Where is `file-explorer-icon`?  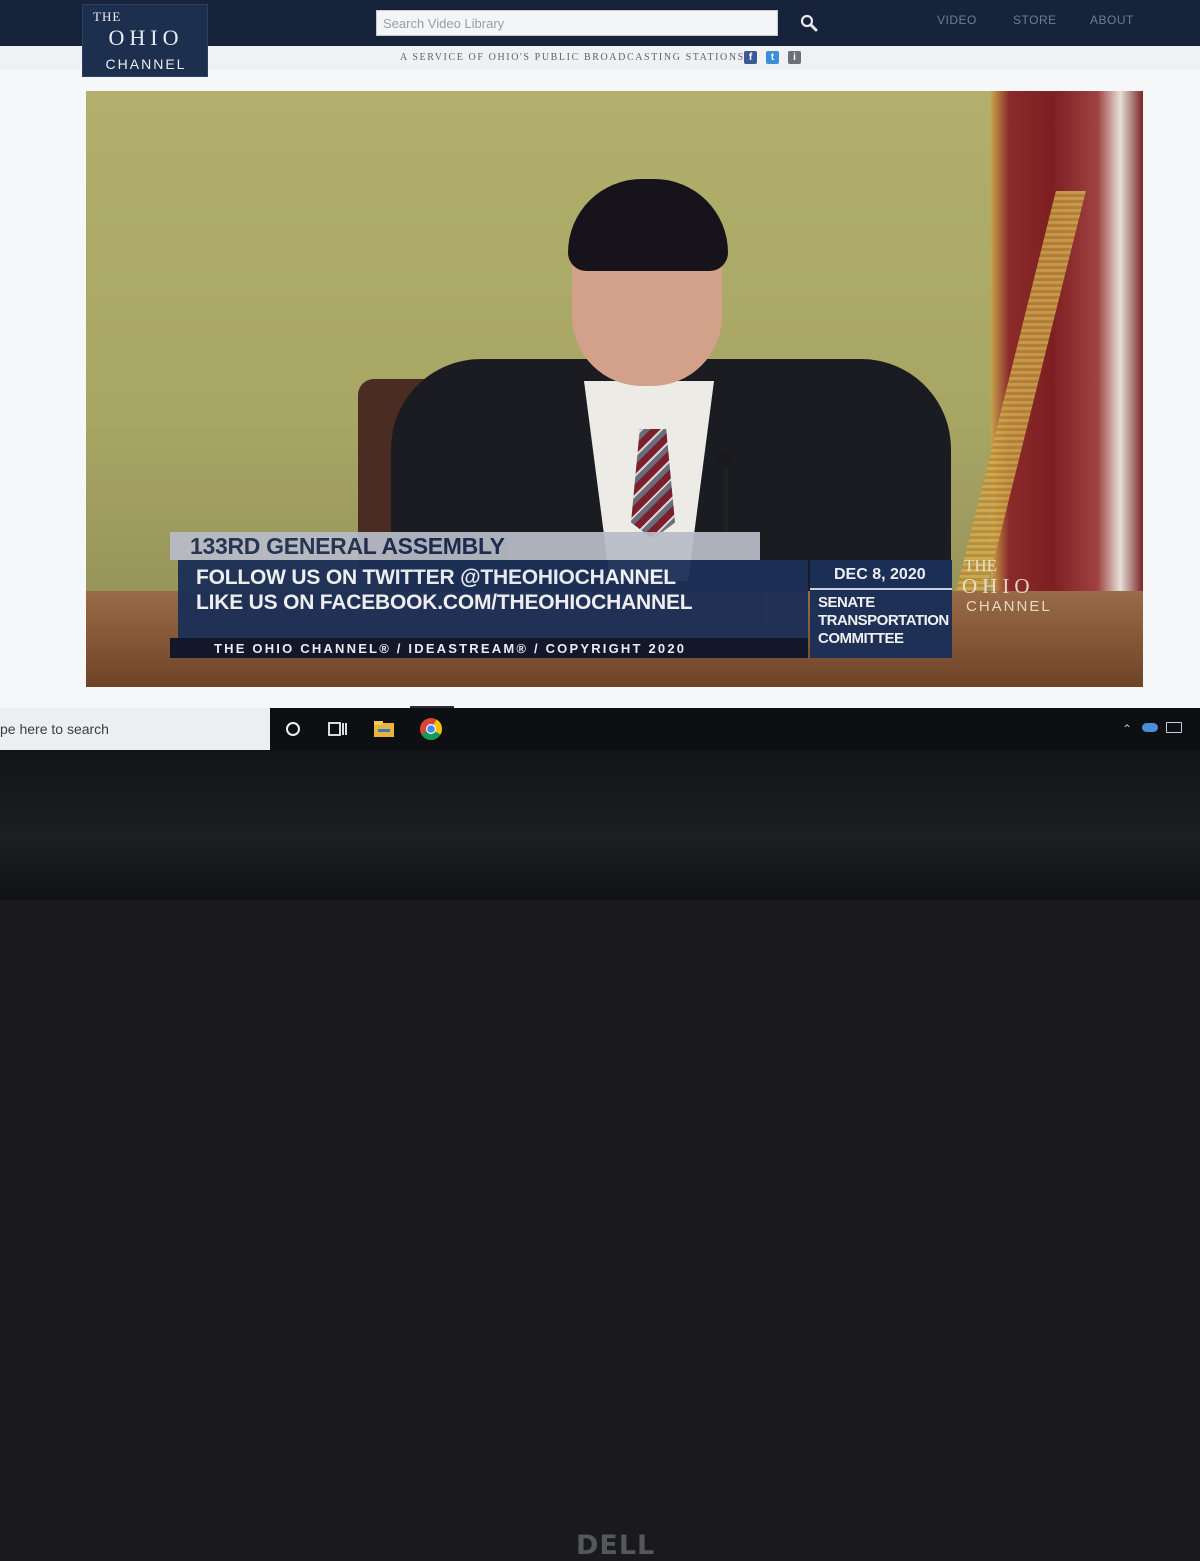 file-explorer-icon is located at coordinates (384, 729).